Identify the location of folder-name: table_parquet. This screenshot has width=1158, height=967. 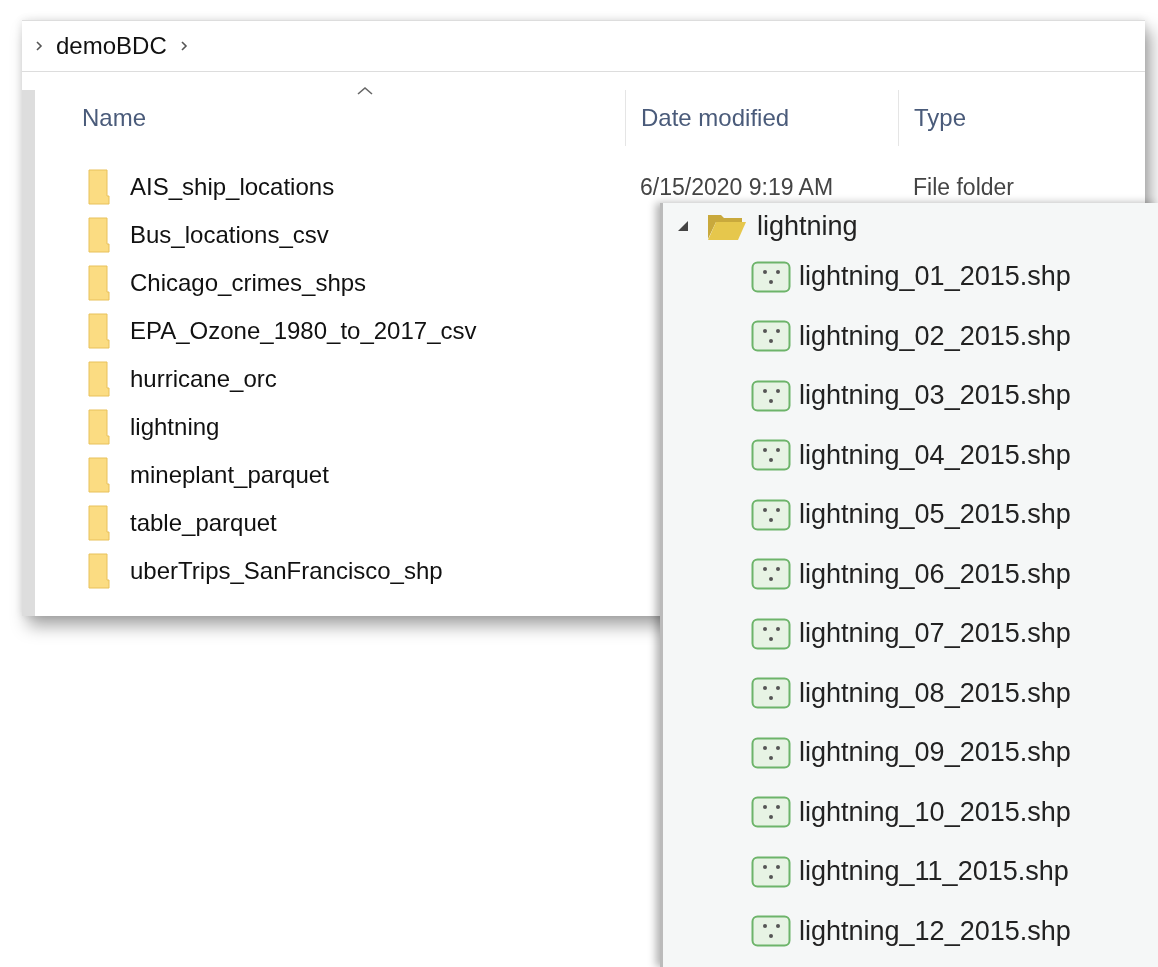
(203, 523).